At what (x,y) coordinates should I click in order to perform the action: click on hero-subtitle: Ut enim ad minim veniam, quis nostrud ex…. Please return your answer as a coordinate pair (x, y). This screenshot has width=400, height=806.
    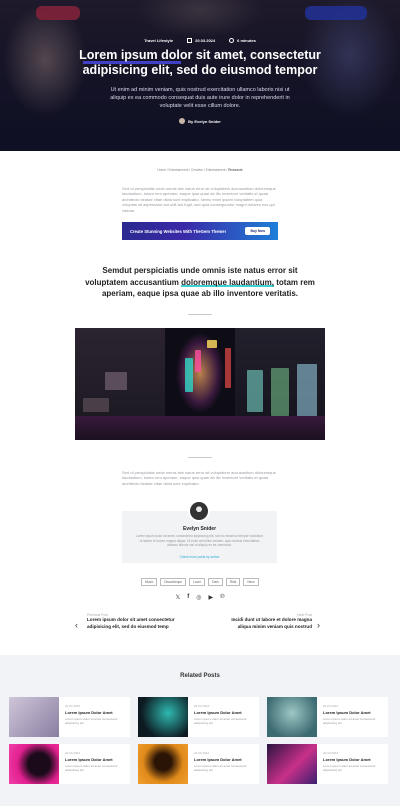
    Looking at the image, I should click on (200, 98).